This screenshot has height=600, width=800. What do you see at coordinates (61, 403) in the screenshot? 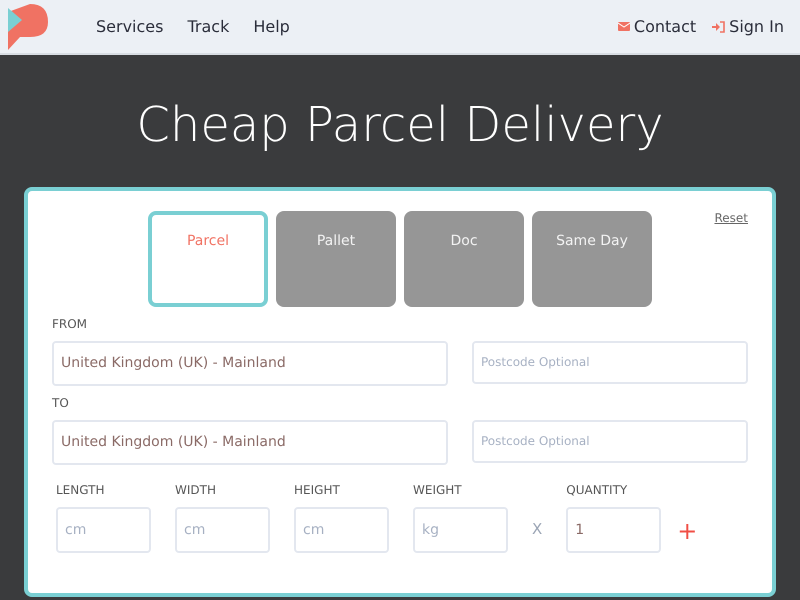
I see `field-label: TO` at bounding box center [61, 403].